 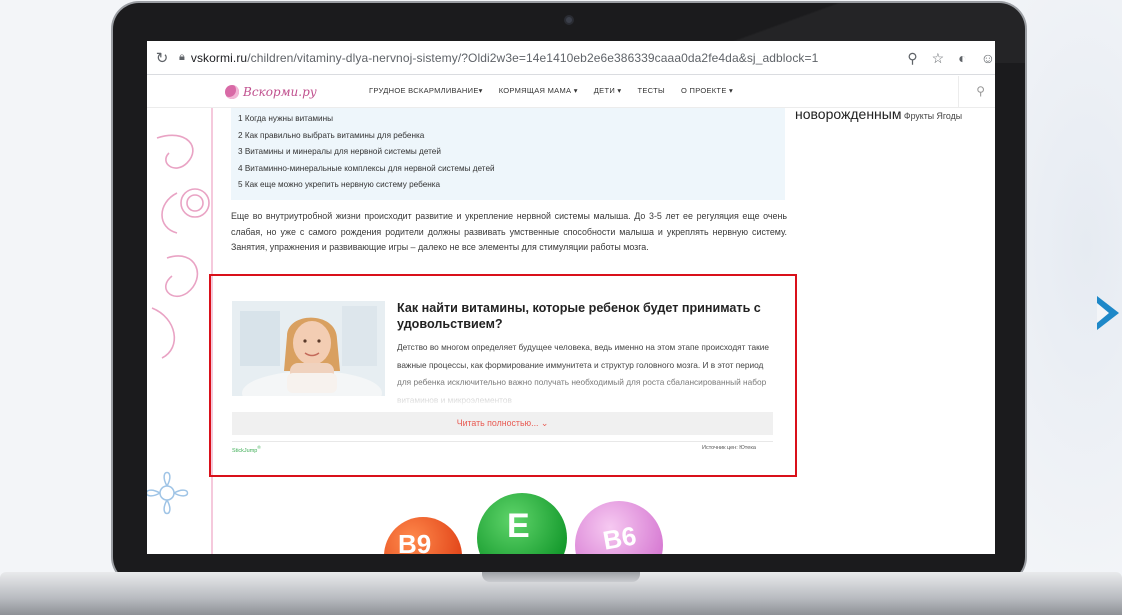 I want to click on nav-divider, so click(x=958, y=92).